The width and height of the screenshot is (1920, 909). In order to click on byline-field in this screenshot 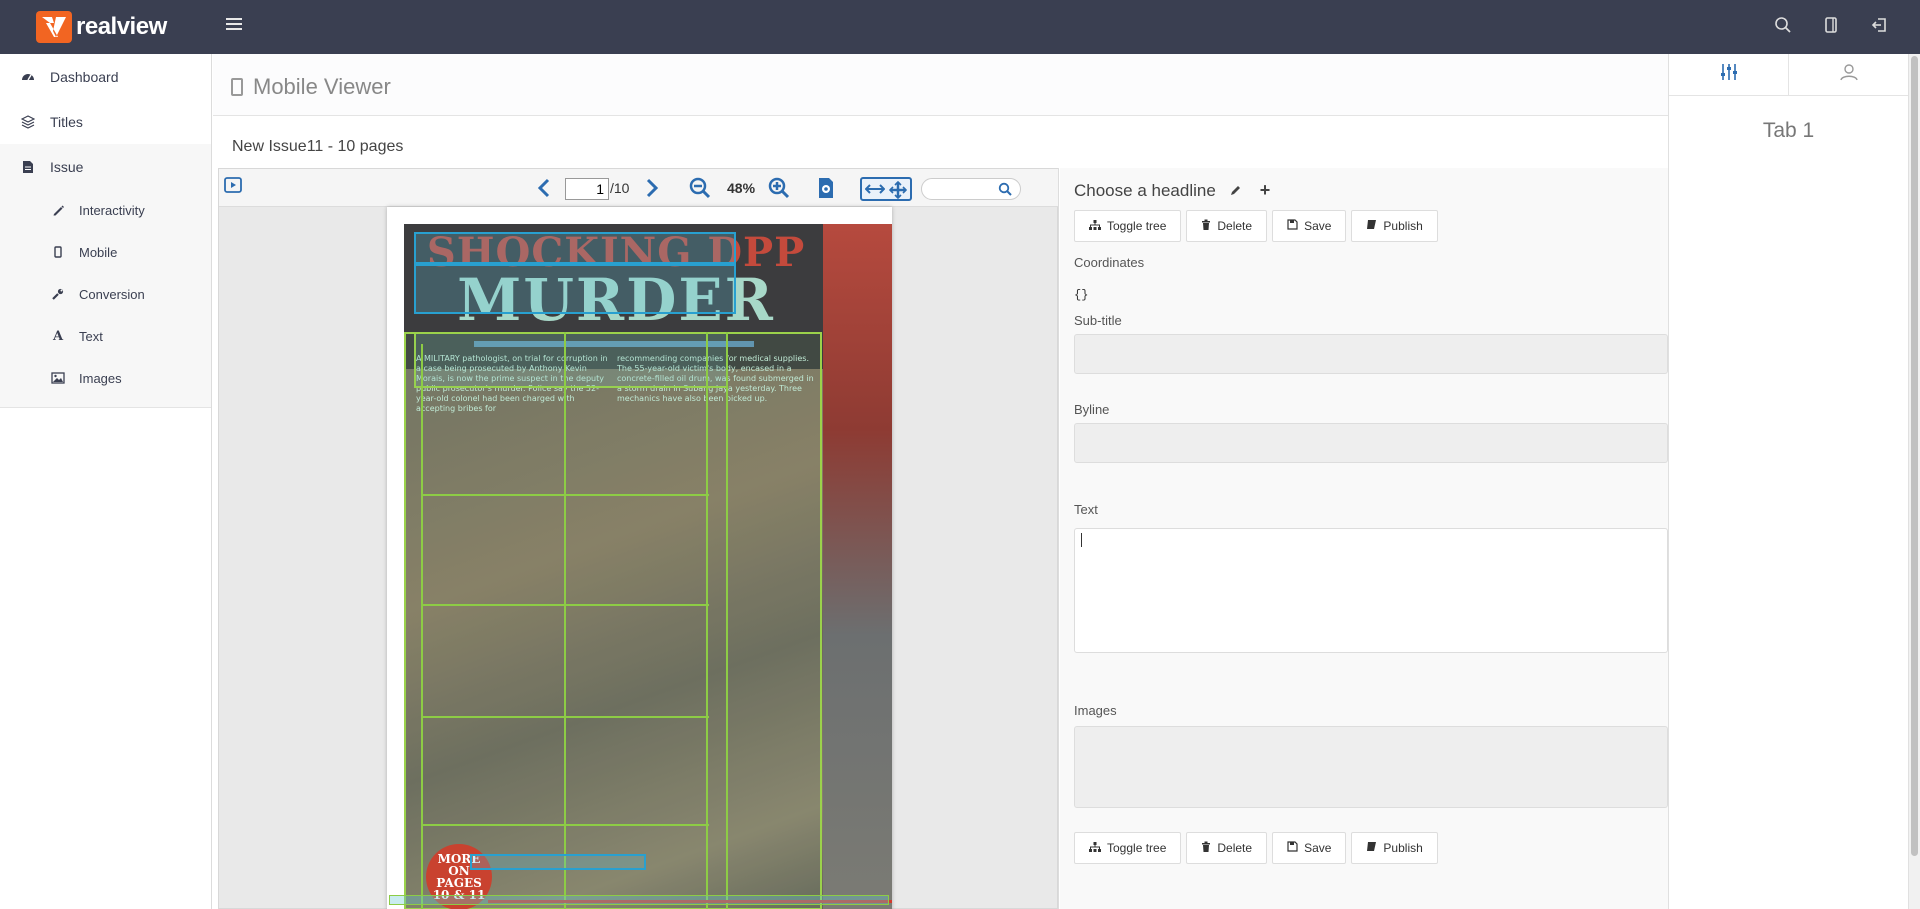, I will do `click(1371, 443)`.